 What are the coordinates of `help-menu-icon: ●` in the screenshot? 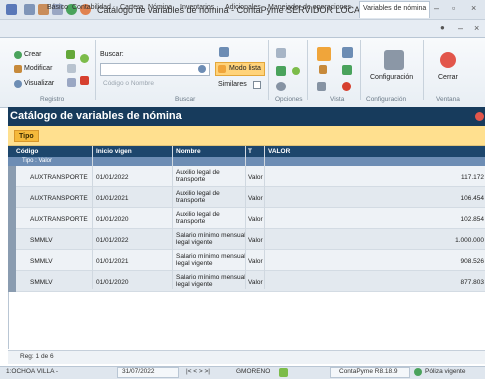 It's located at (442, 27).